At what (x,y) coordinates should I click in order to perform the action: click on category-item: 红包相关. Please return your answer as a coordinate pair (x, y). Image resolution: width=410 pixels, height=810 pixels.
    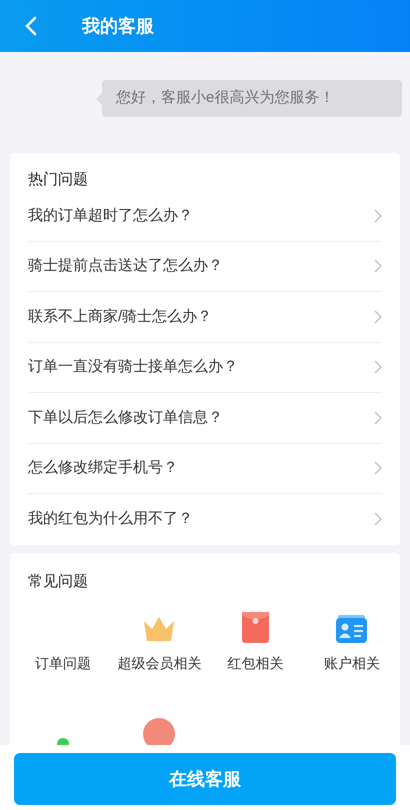
    Looking at the image, I should click on (256, 640).